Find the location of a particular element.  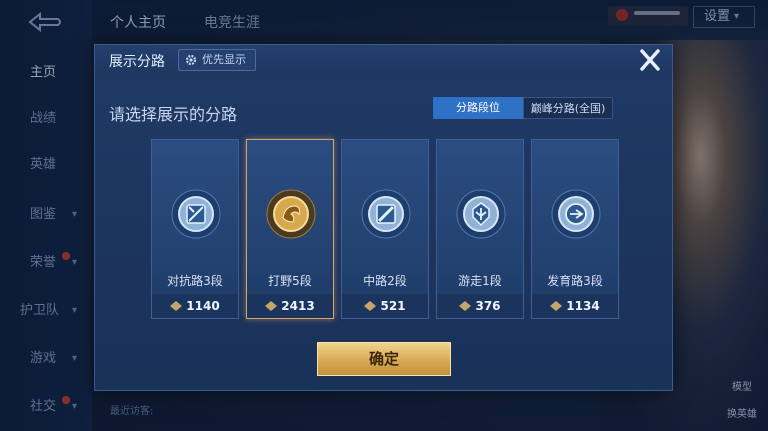

points-value: 1140 is located at coordinates (203, 306).